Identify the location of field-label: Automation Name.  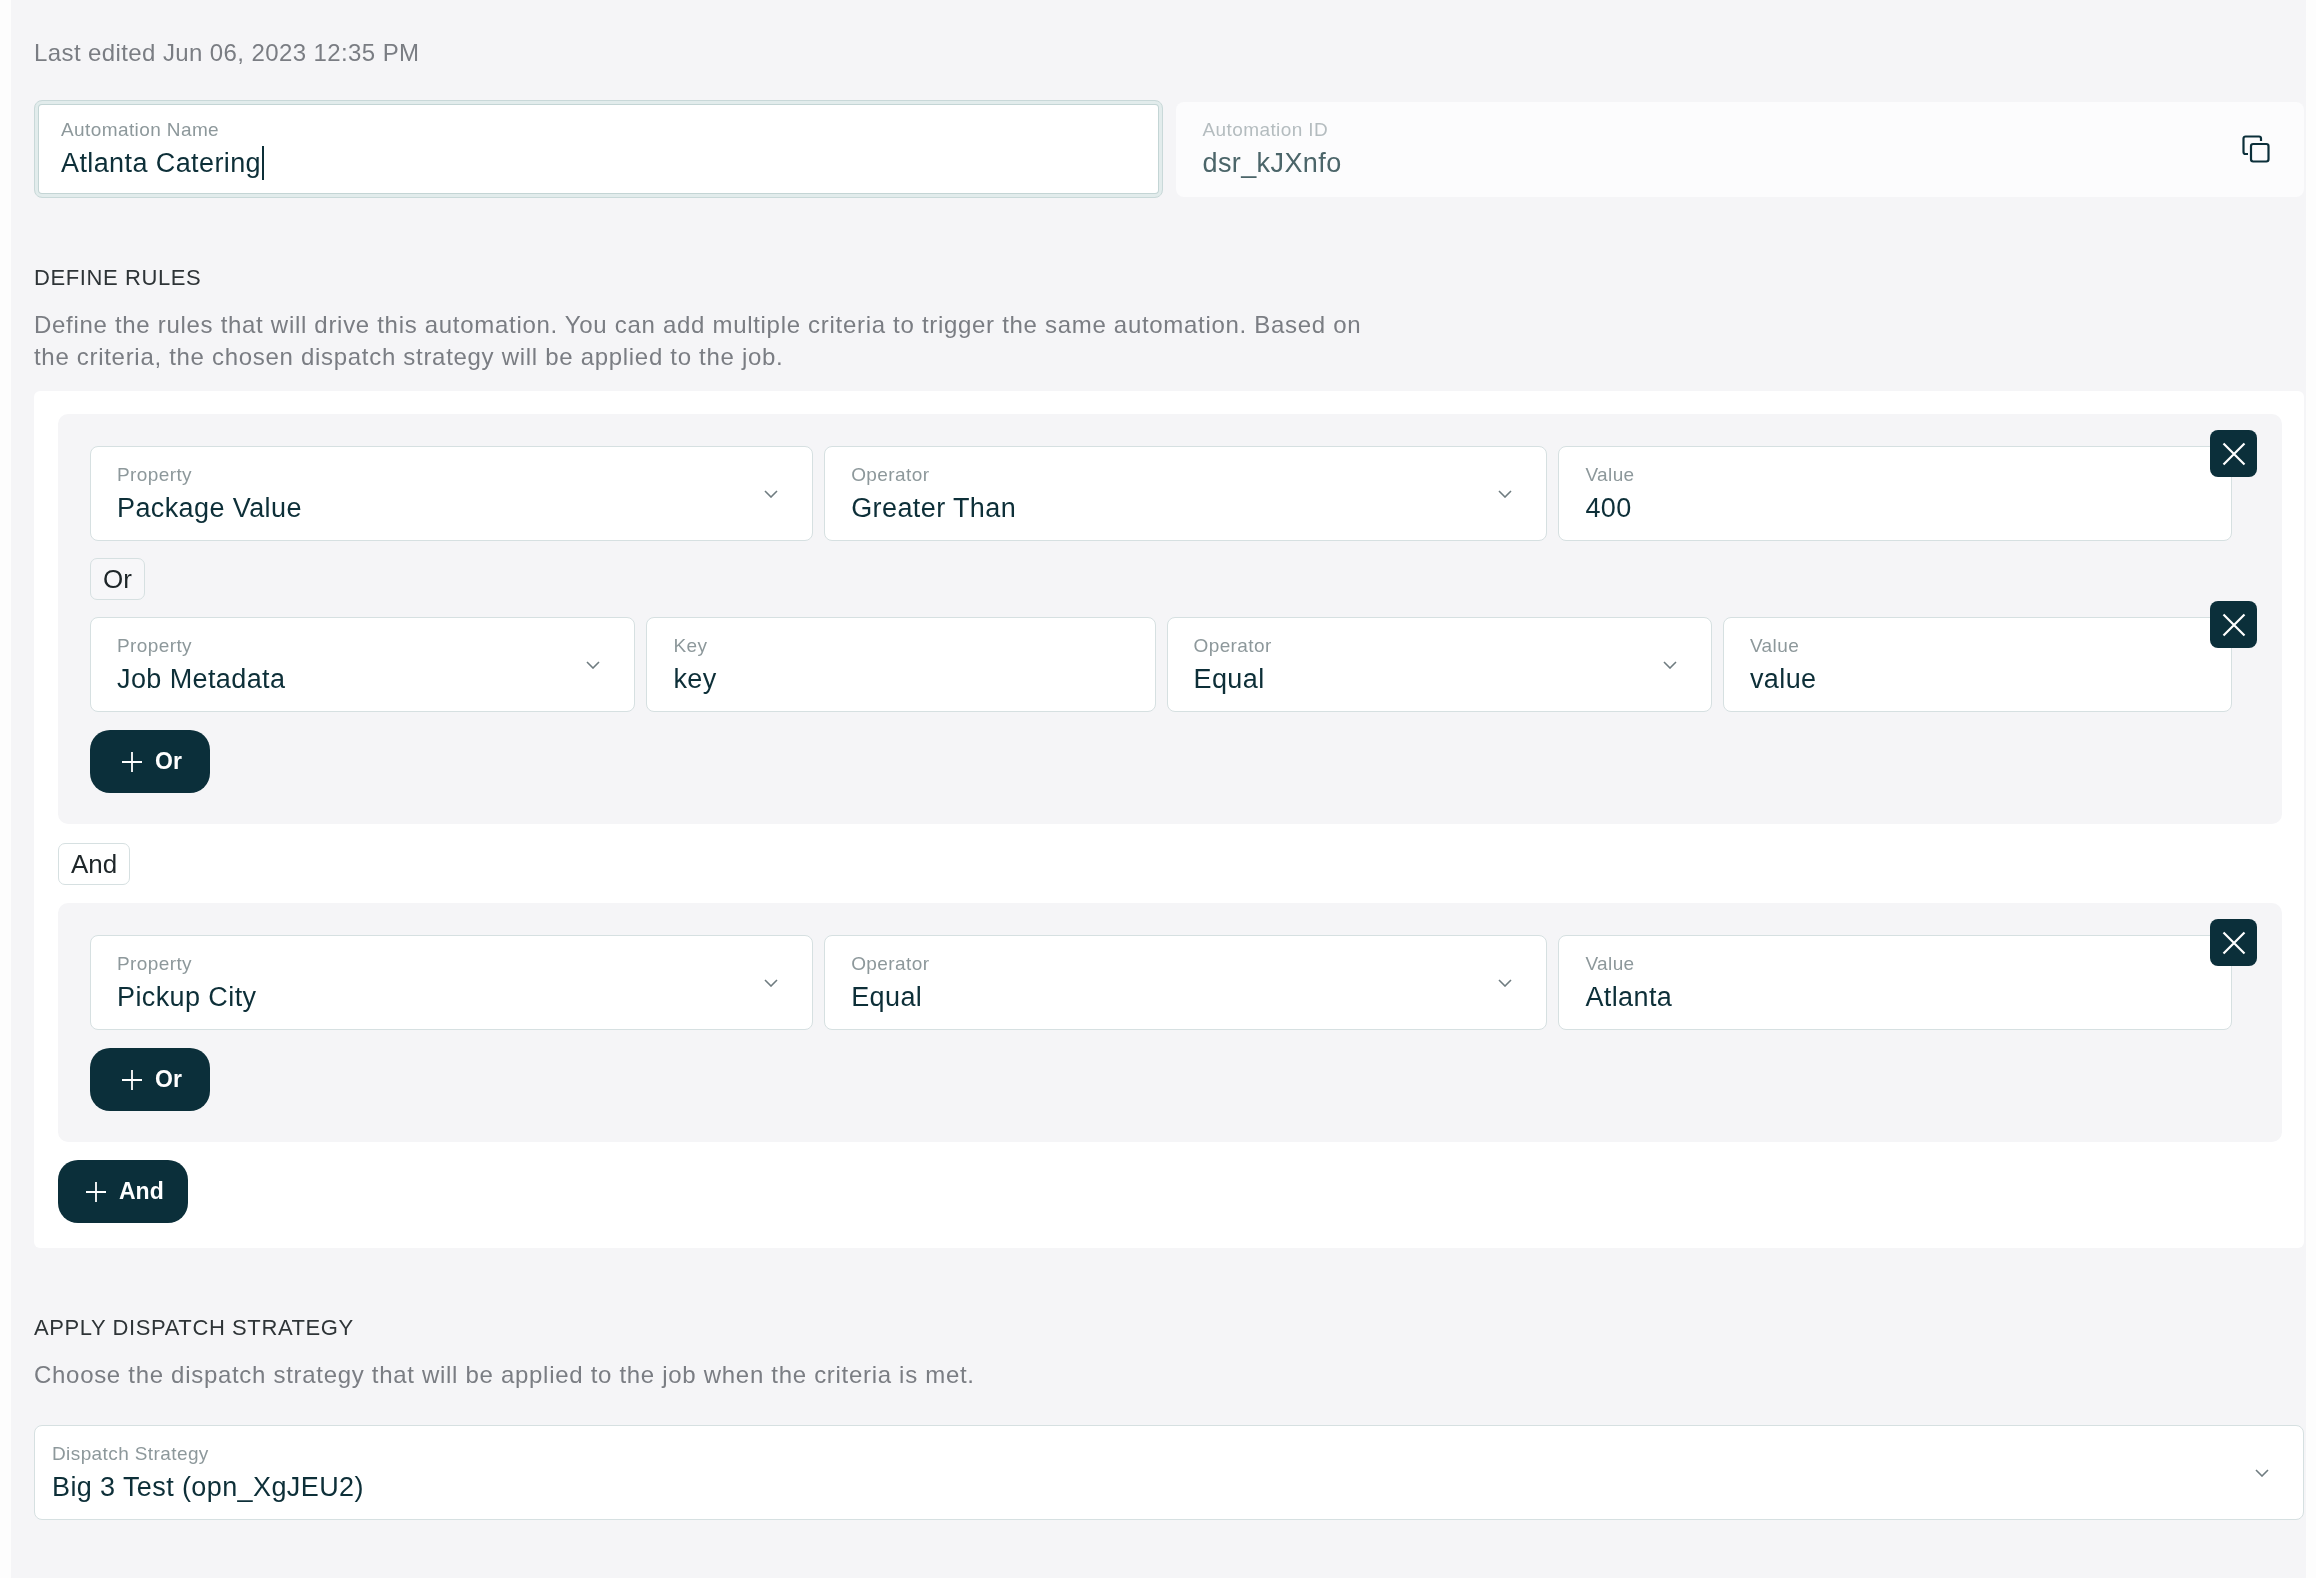
(140, 130).